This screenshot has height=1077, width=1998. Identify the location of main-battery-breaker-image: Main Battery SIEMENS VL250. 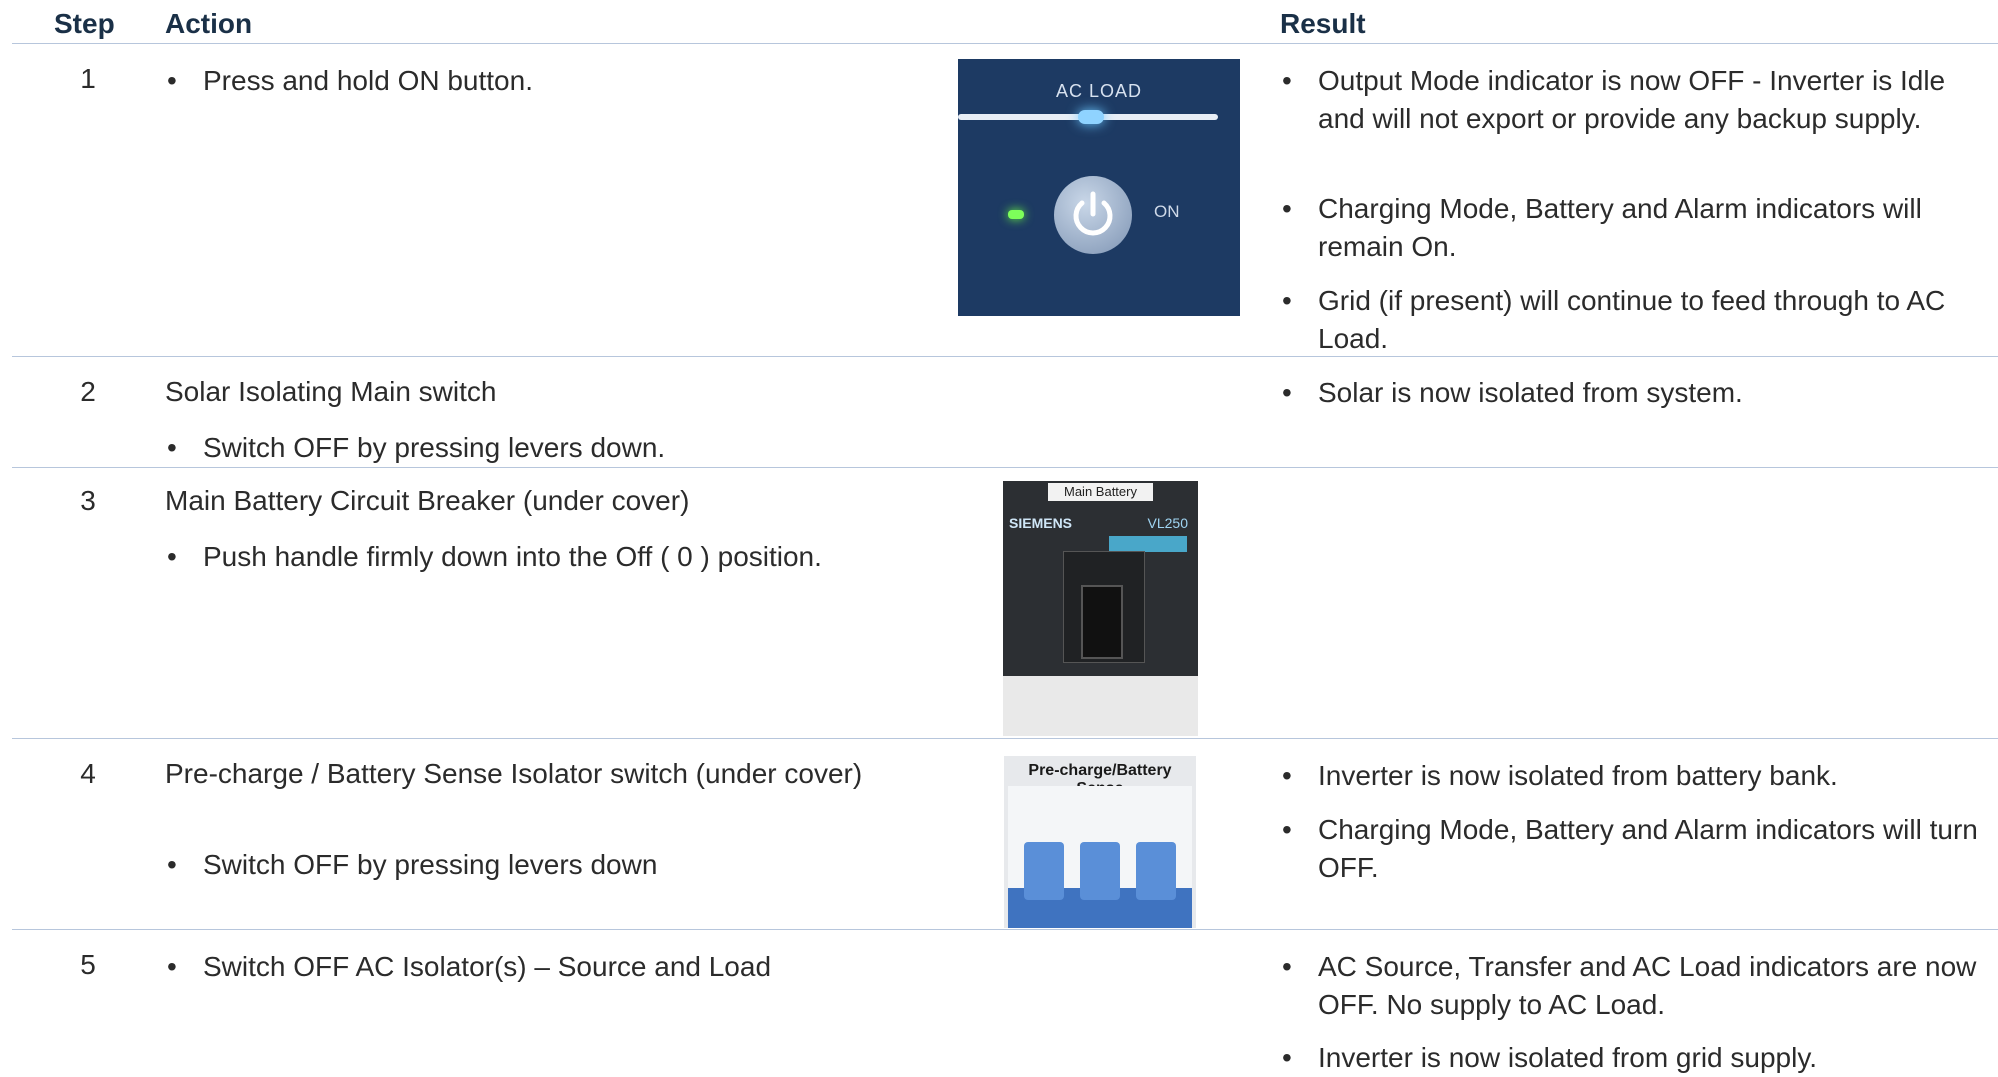
(1100, 608).